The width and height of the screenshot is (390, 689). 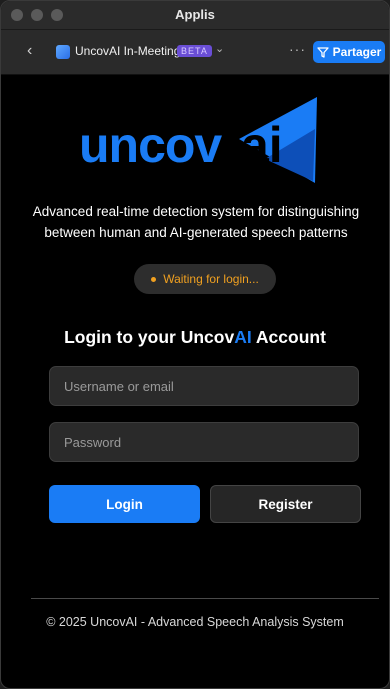 What do you see at coordinates (63, 52) in the screenshot?
I see `app-icon` at bounding box center [63, 52].